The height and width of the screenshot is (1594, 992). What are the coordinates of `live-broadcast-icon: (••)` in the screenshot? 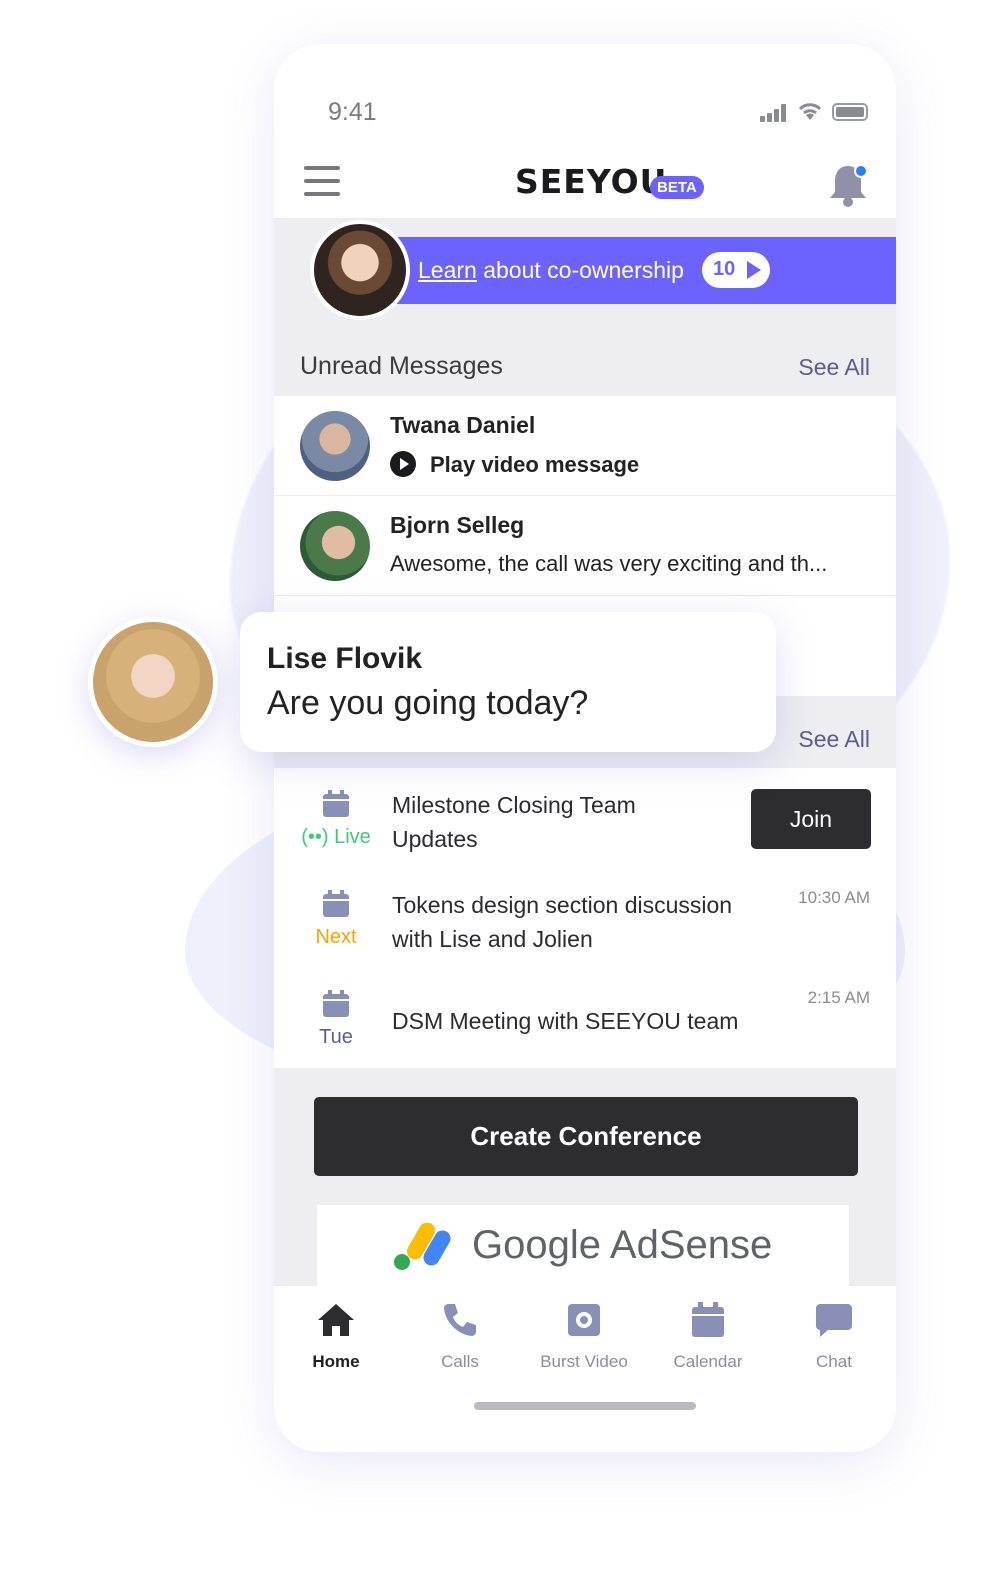 It's located at (315, 837).